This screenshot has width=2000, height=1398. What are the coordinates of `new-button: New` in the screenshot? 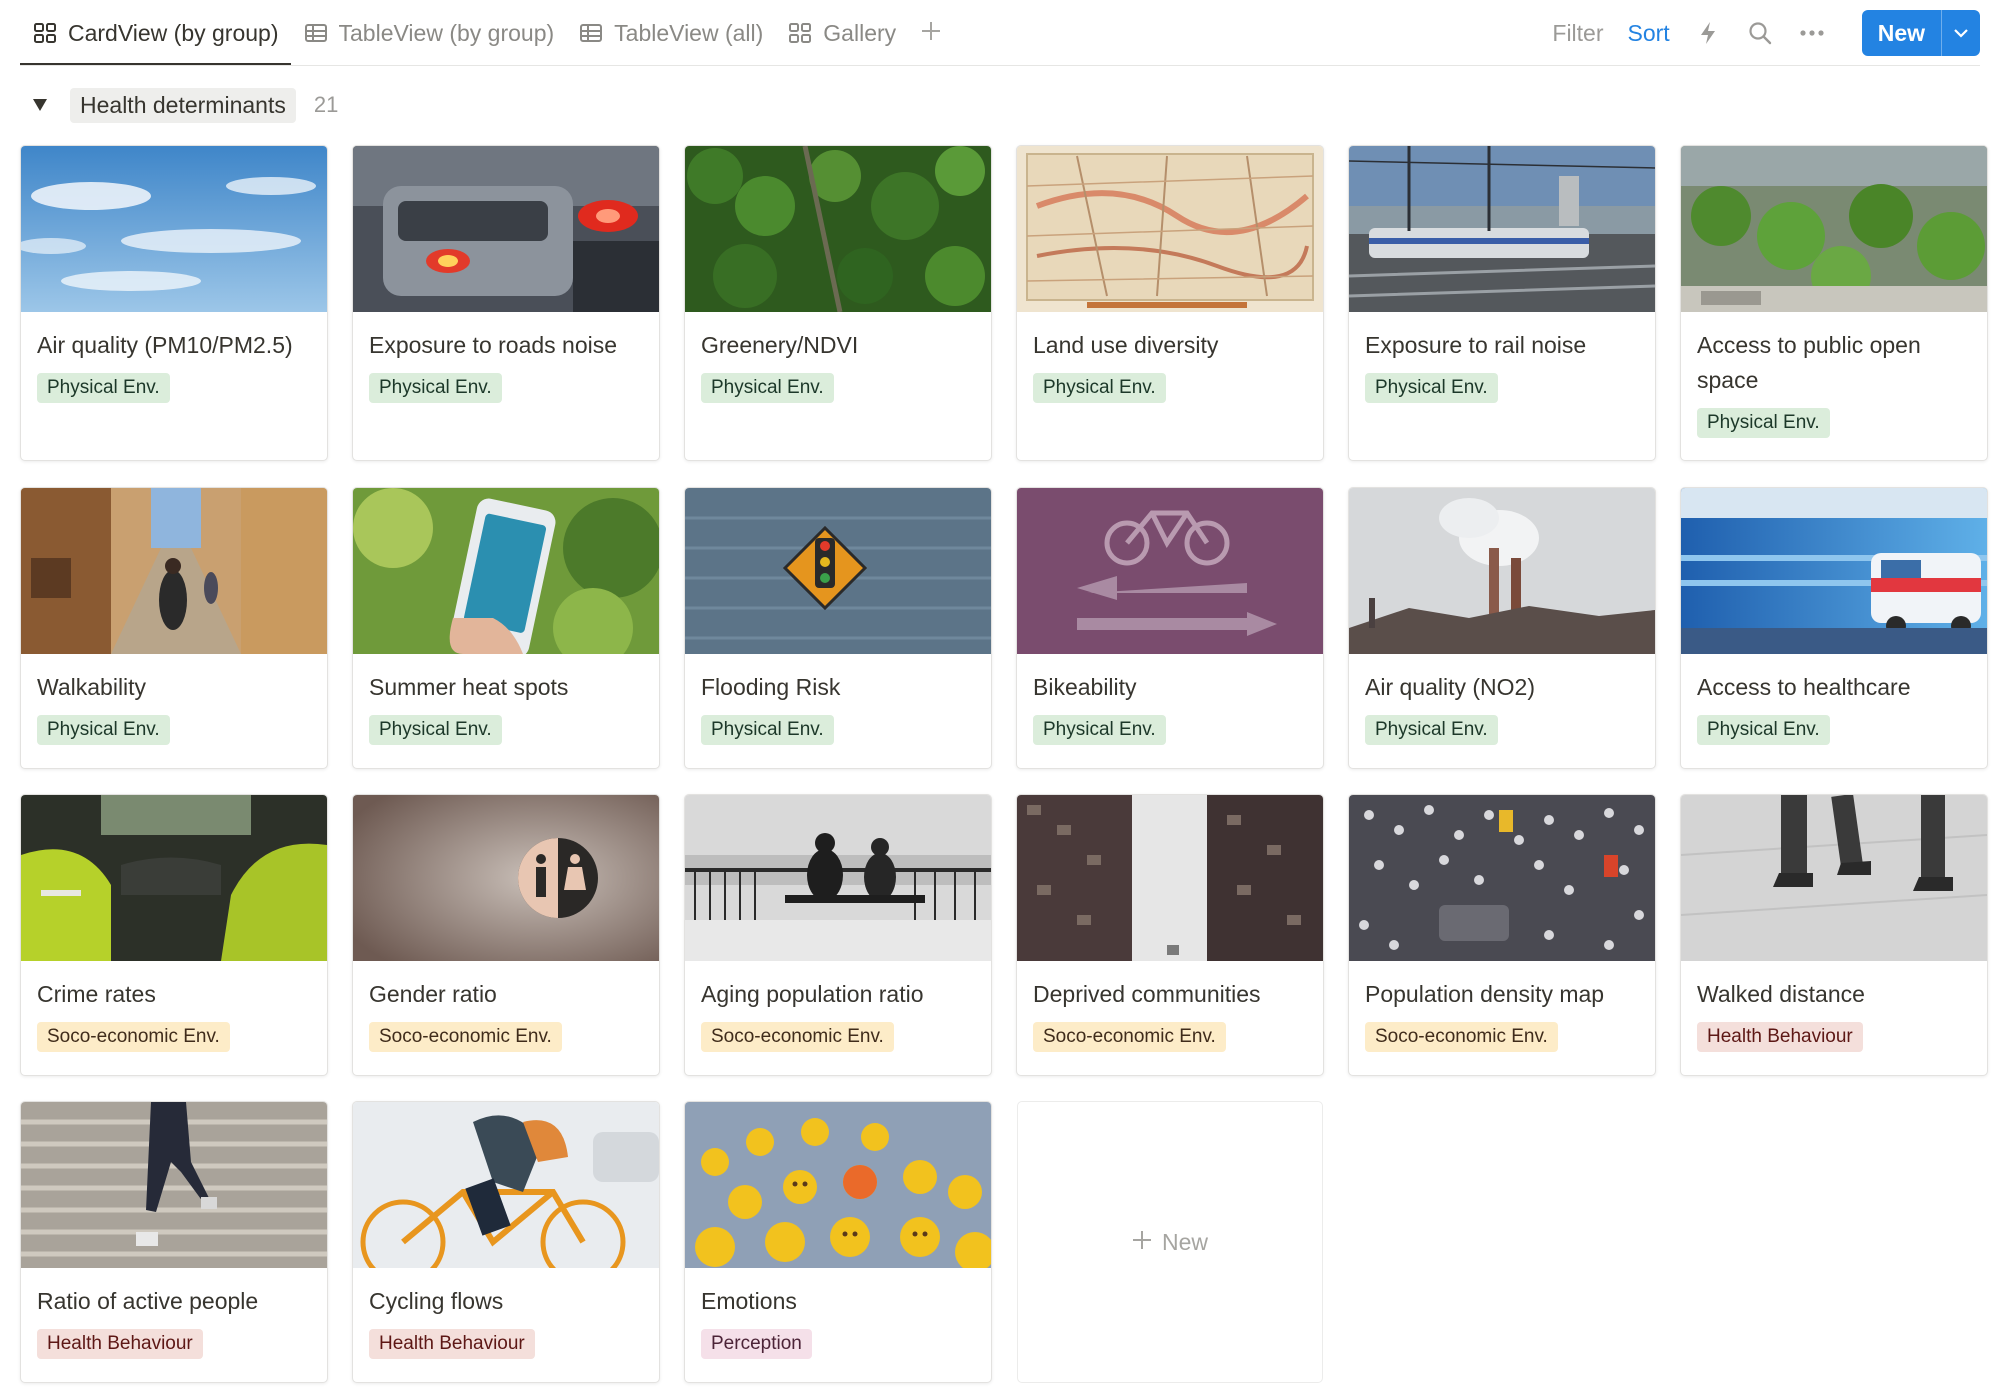 It's located at (1901, 33).